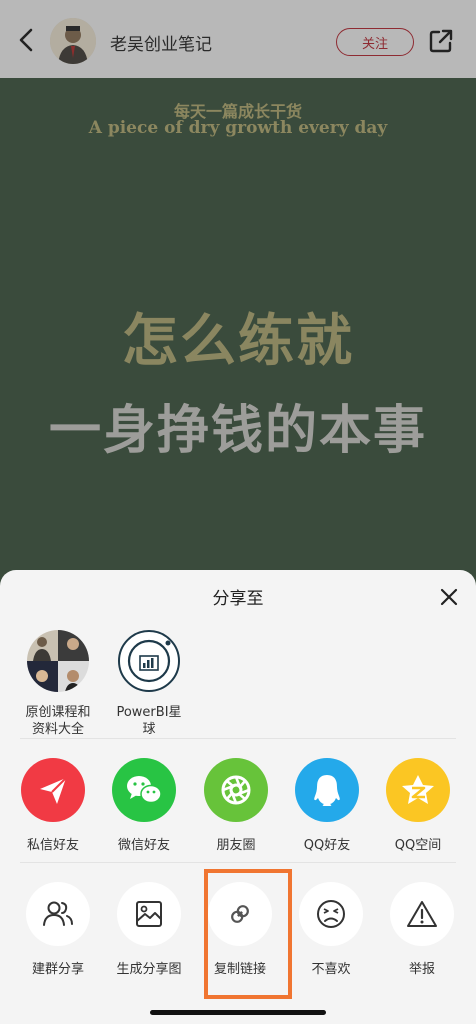 Image resolution: width=476 pixels, height=1024 pixels. What do you see at coordinates (57, 969) in the screenshot?
I see `action-label: 建群分享` at bounding box center [57, 969].